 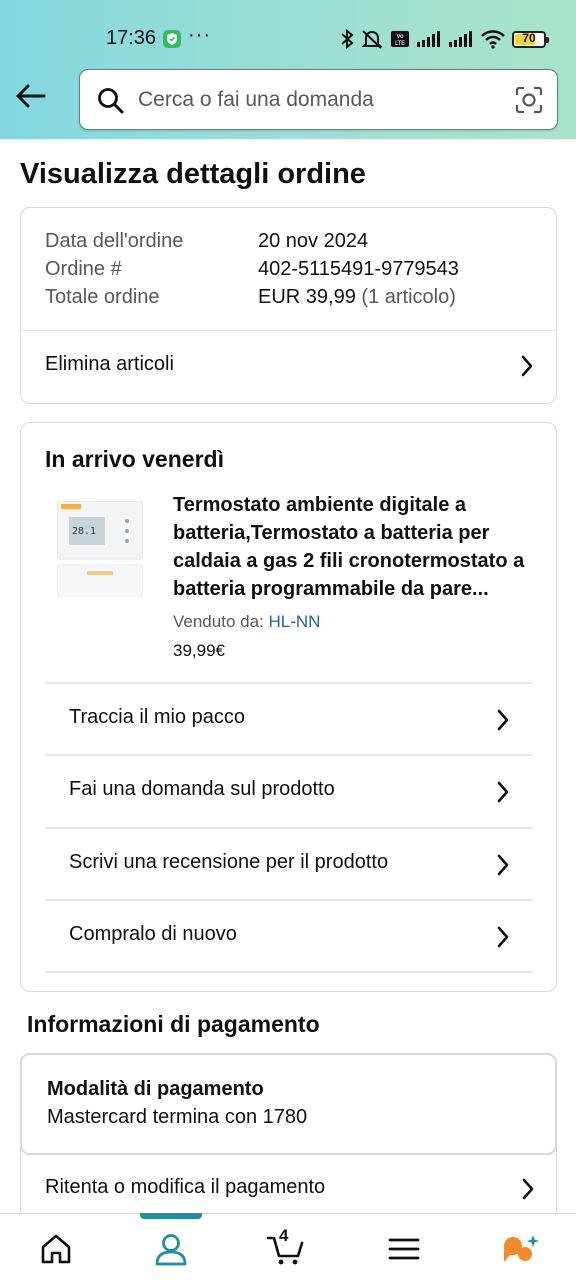 What do you see at coordinates (284, 1235) in the screenshot?
I see `cart-count-badge: 4` at bounding box center [284, 1235].